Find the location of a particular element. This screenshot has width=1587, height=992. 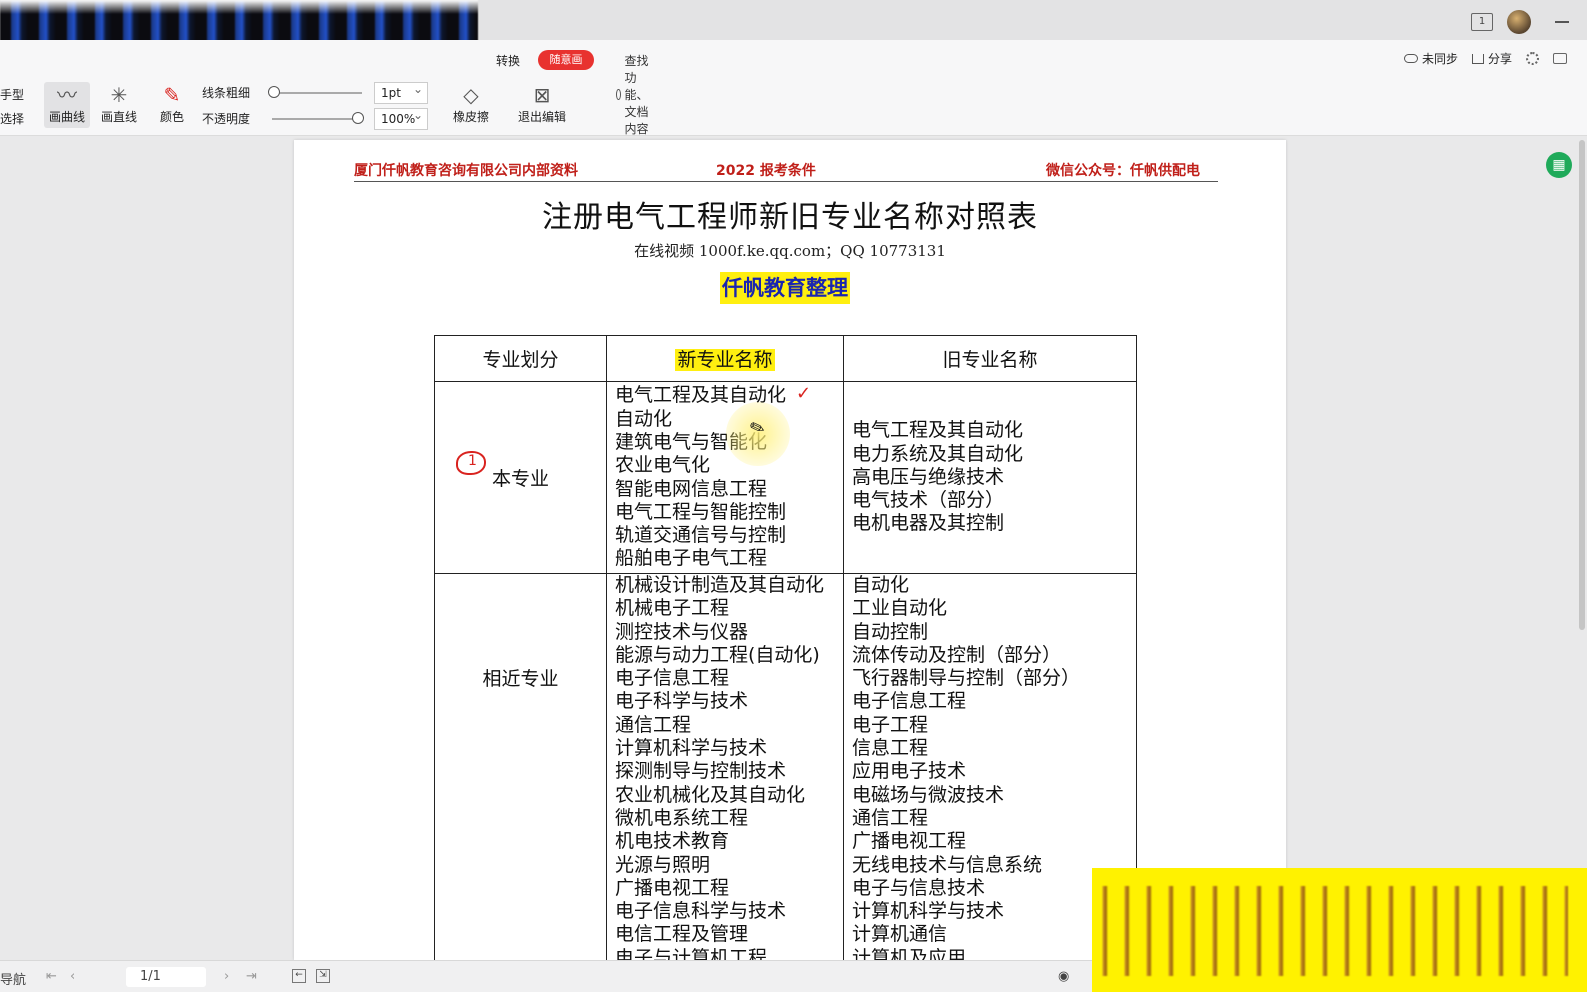

comment-icon is located at coordinates (1560, 58).